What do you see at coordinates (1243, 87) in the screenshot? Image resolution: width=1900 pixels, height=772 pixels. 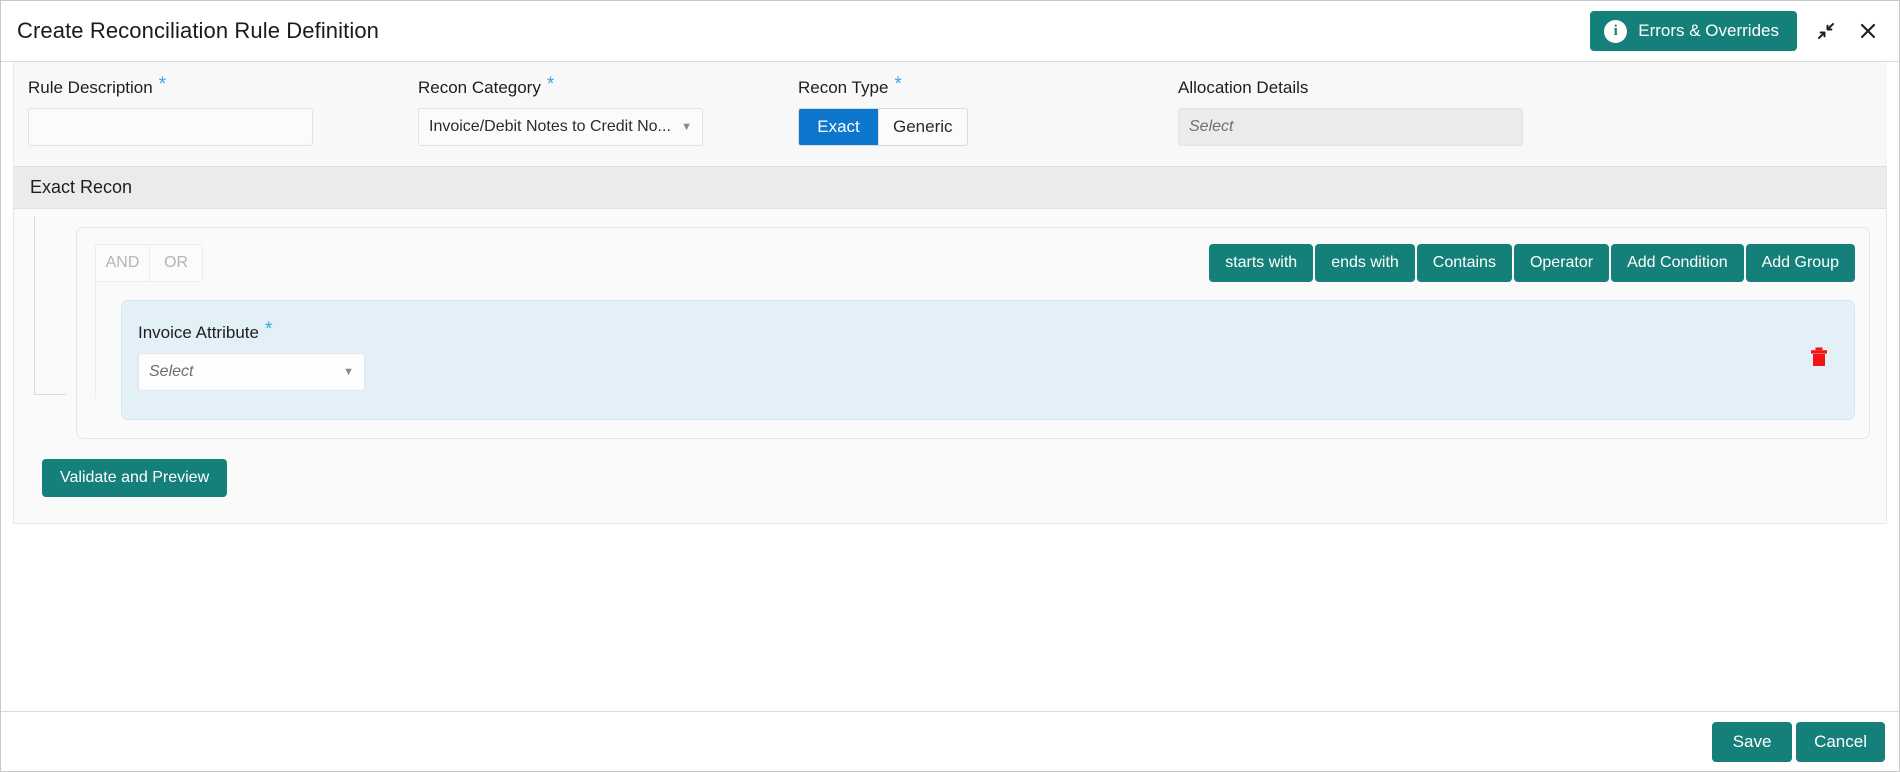 I see `allocation-details-label: Allocation Details` at bounding box center [1243, 87].